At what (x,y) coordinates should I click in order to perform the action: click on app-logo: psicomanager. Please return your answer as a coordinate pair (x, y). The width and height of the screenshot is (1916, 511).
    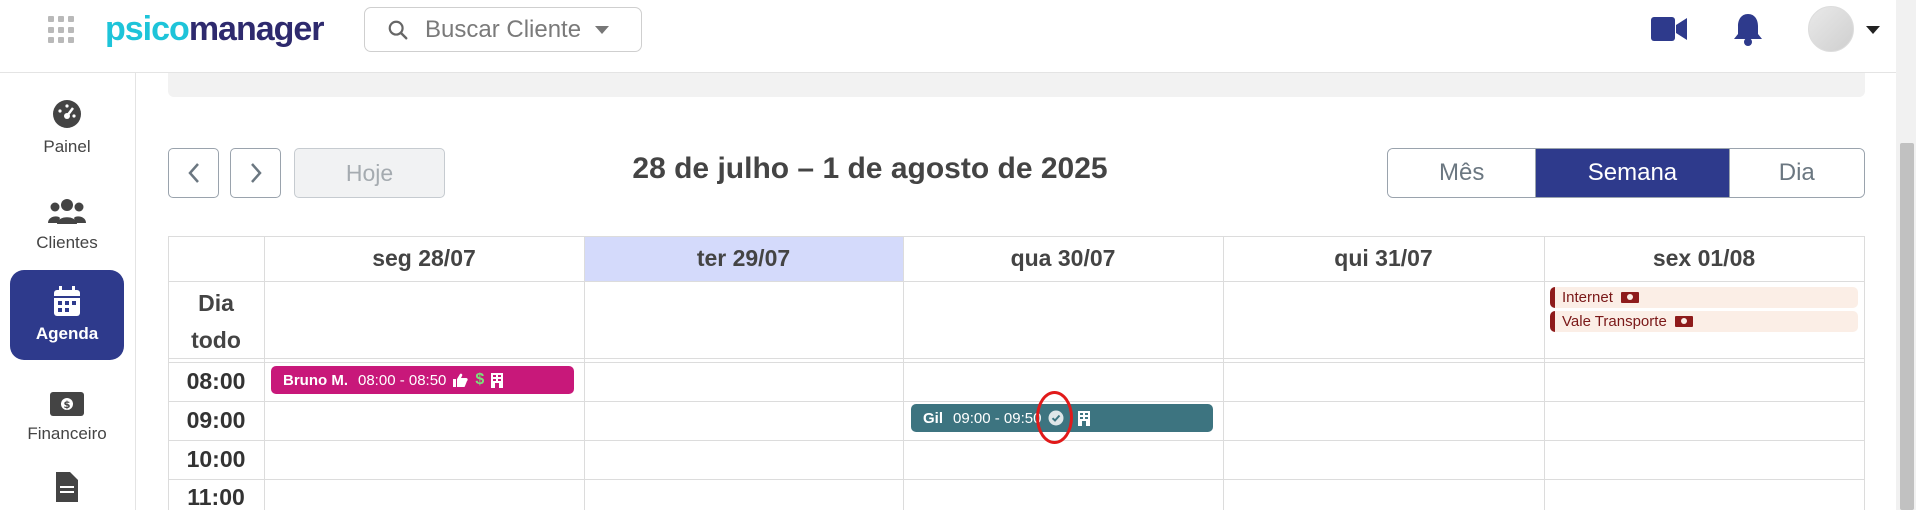
    Looking at the image, I should click on (215, 29).